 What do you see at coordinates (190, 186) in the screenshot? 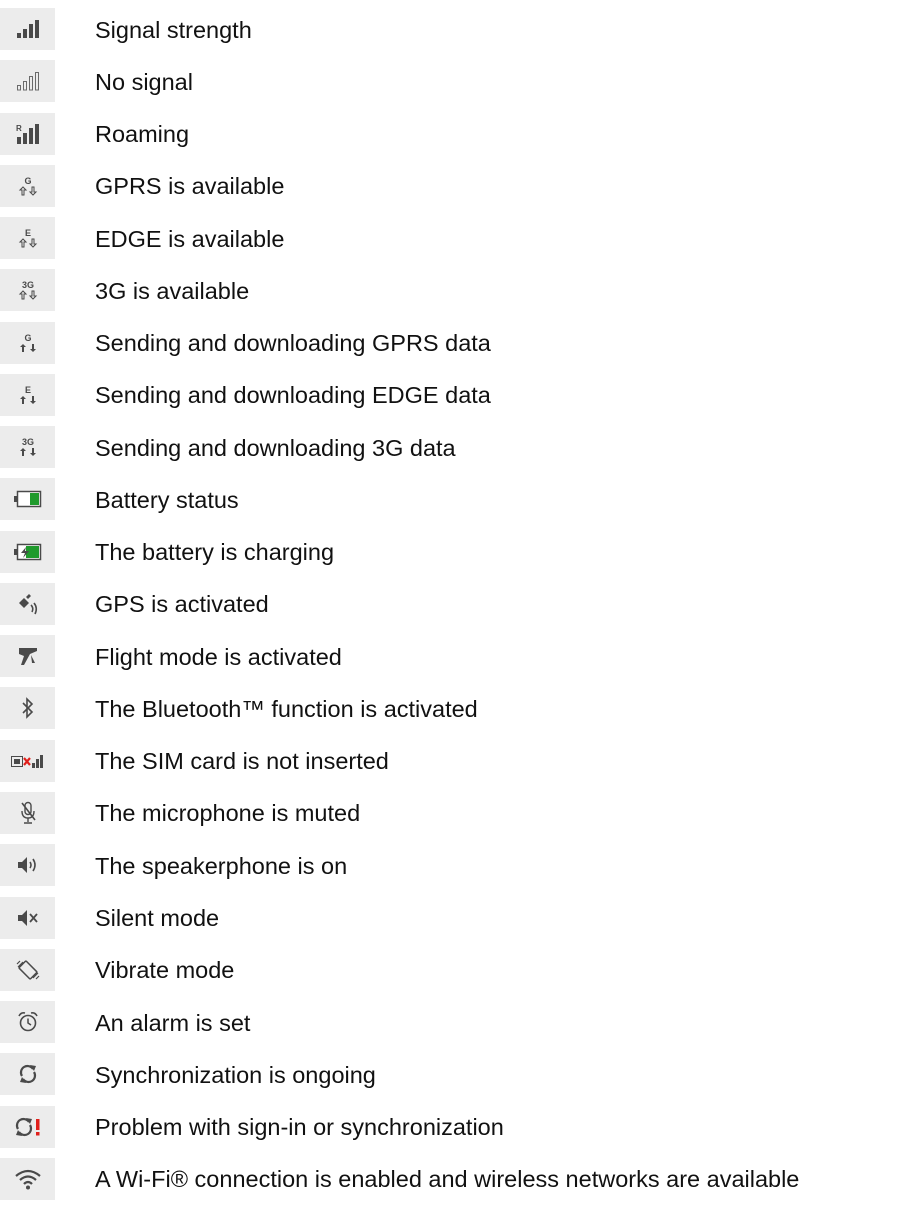
I see `row-label: GPRS is available` at bounding box center [190, 186].